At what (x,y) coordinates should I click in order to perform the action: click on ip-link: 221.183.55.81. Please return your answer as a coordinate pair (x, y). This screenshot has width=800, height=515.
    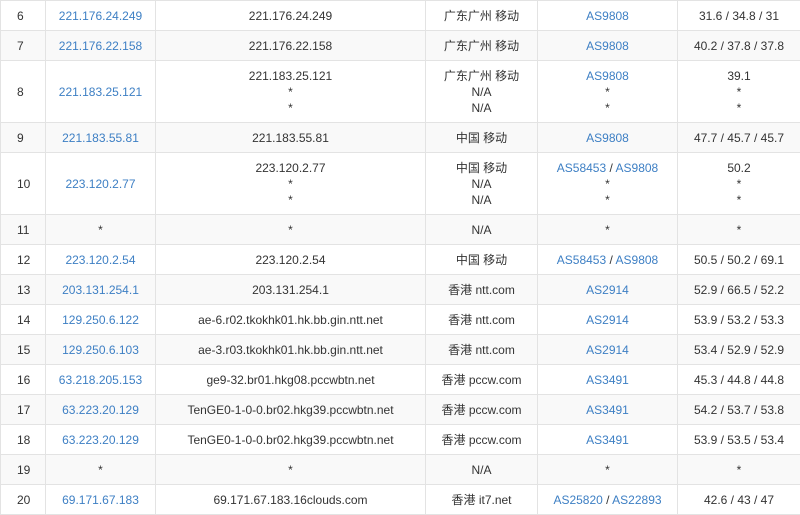
    Looking at the image, I should click on (100, 138).